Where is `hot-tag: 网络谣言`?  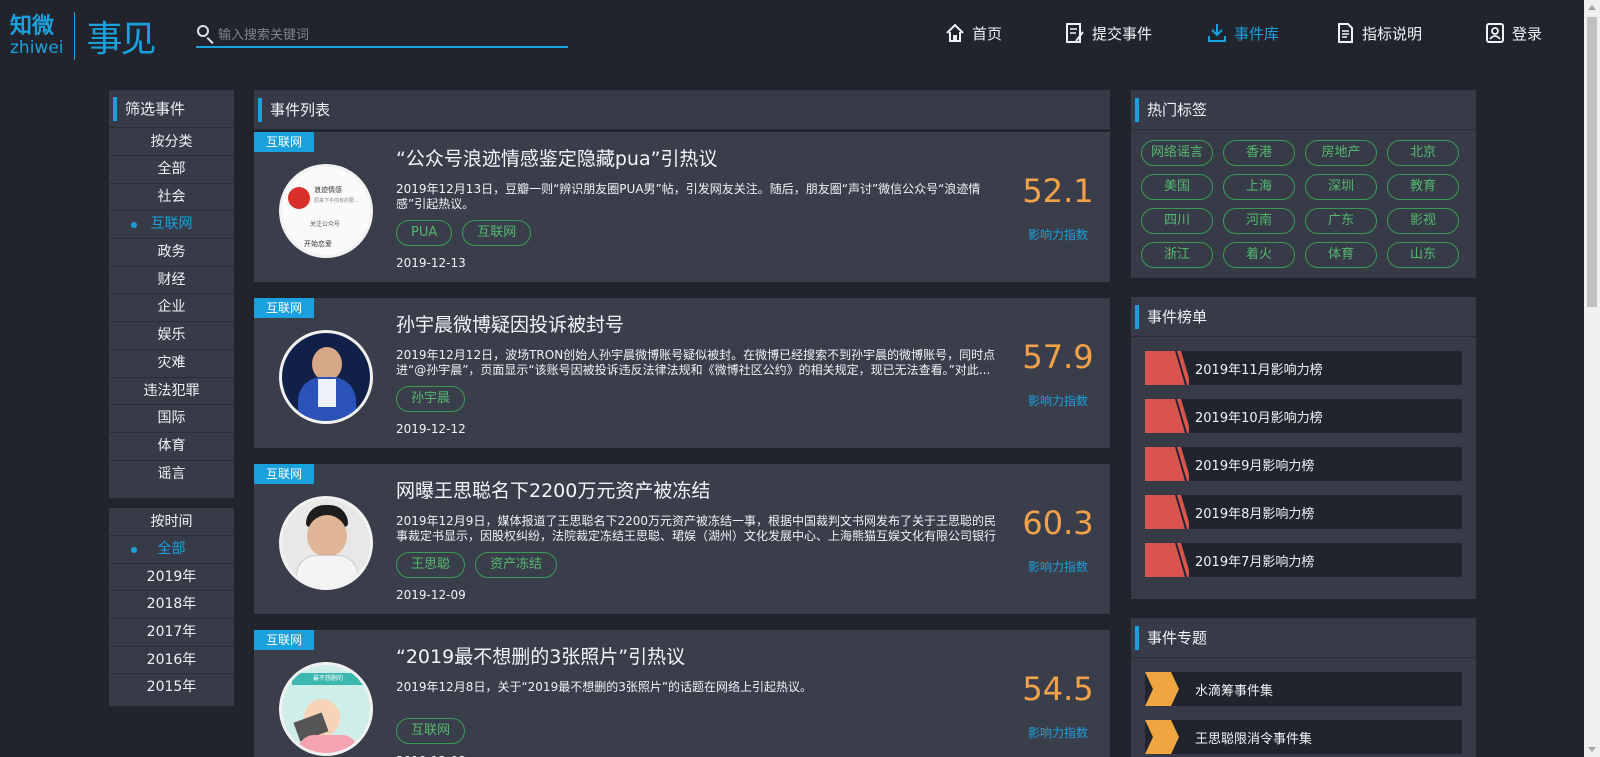
hot-tag: 网络谣言 is located at coordinates (1177, 153).